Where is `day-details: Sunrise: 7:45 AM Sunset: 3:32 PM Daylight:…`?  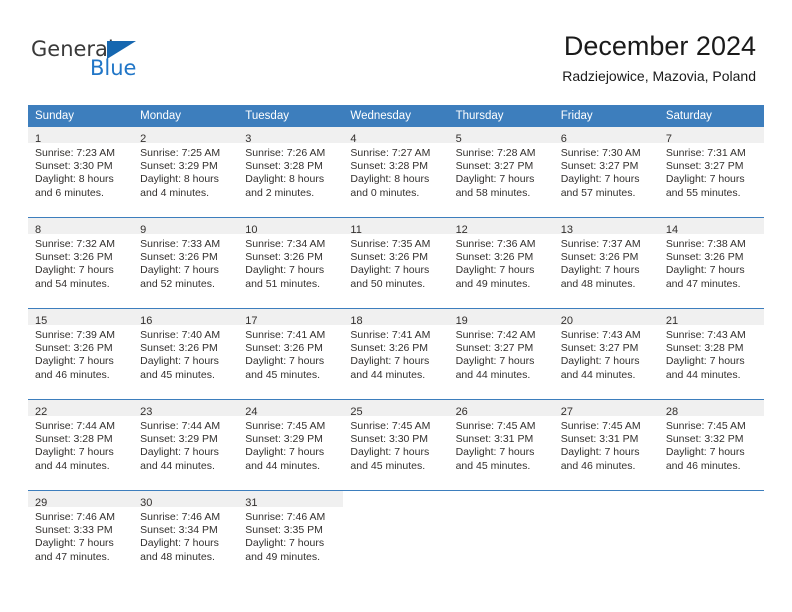
day-details: Sunrise: 7:45 AM Sunset: 3:32 PM Daylight:… is located at coordinates (711, 444).